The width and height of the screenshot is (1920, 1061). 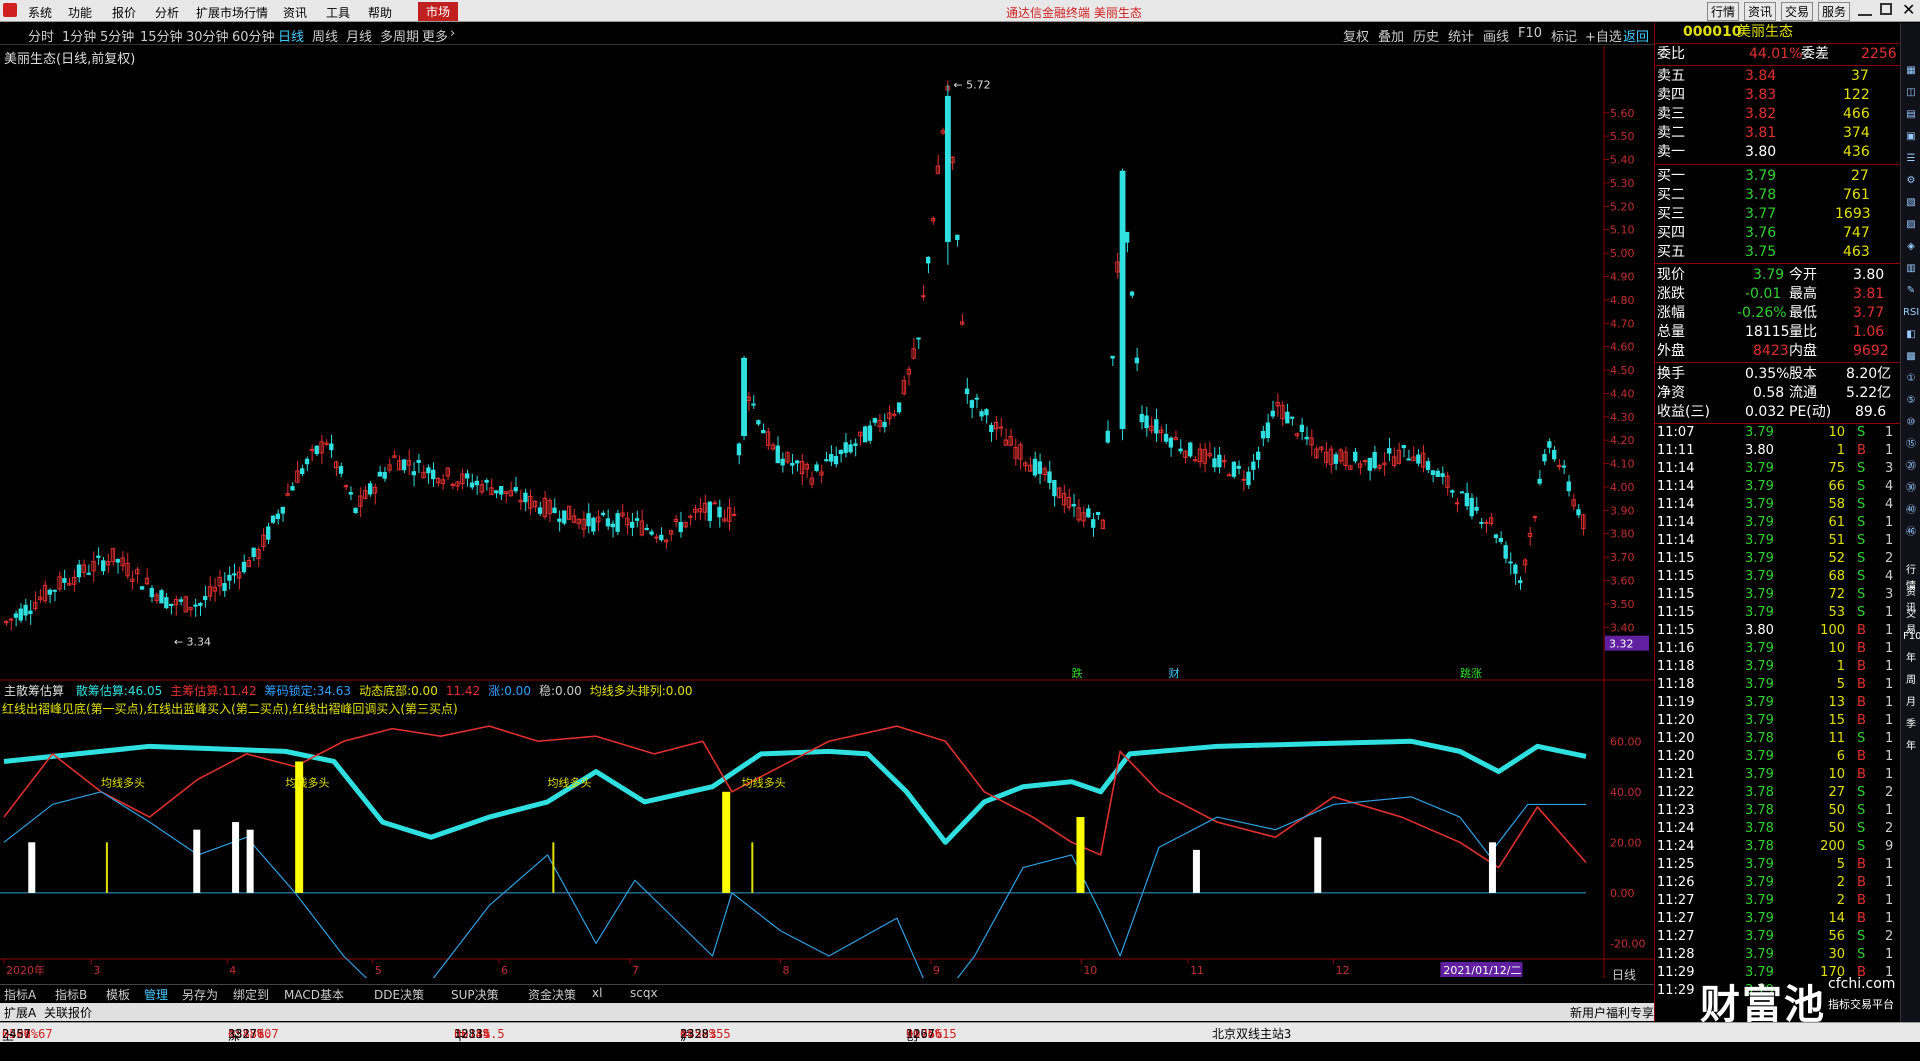 I want to click on menu-item-analysis: 分析, so click(x=167, y=12).